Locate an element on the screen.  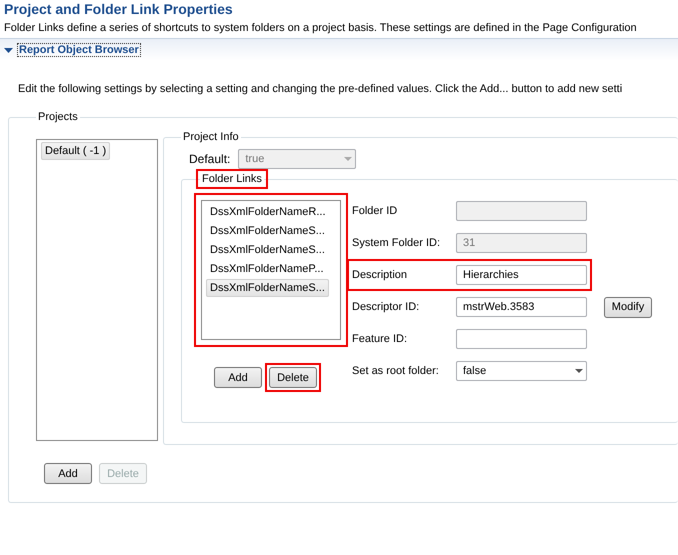
delete-button: Delete is located at coordinates (293, 377).